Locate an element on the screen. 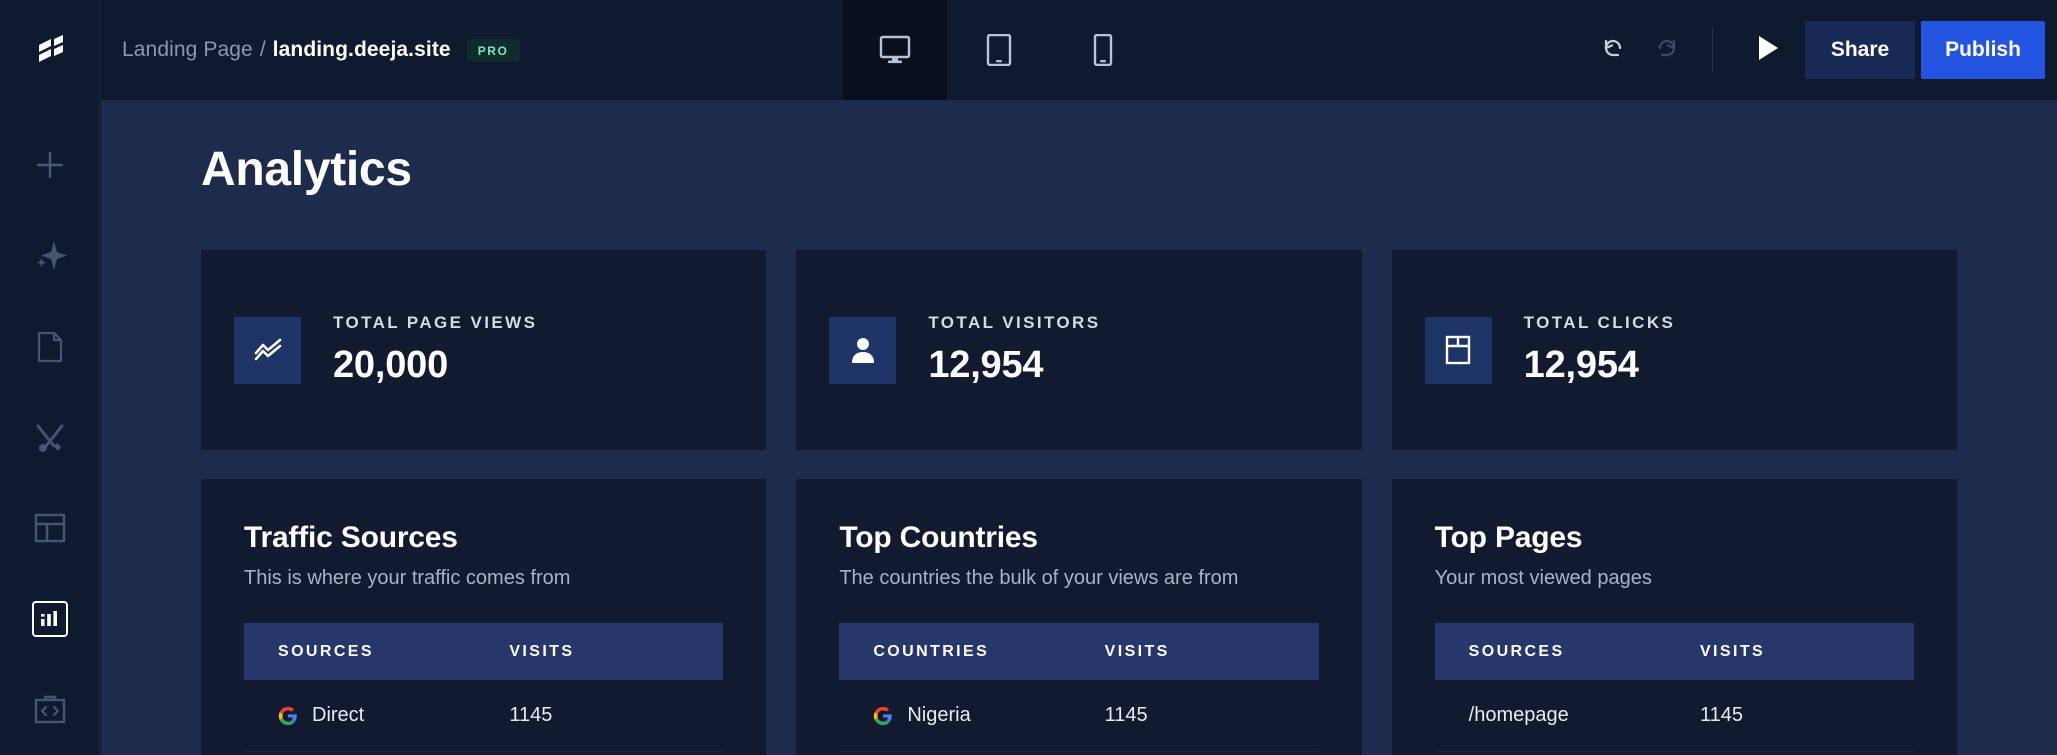  device-desktop-button is located at coordinates (895, 50).